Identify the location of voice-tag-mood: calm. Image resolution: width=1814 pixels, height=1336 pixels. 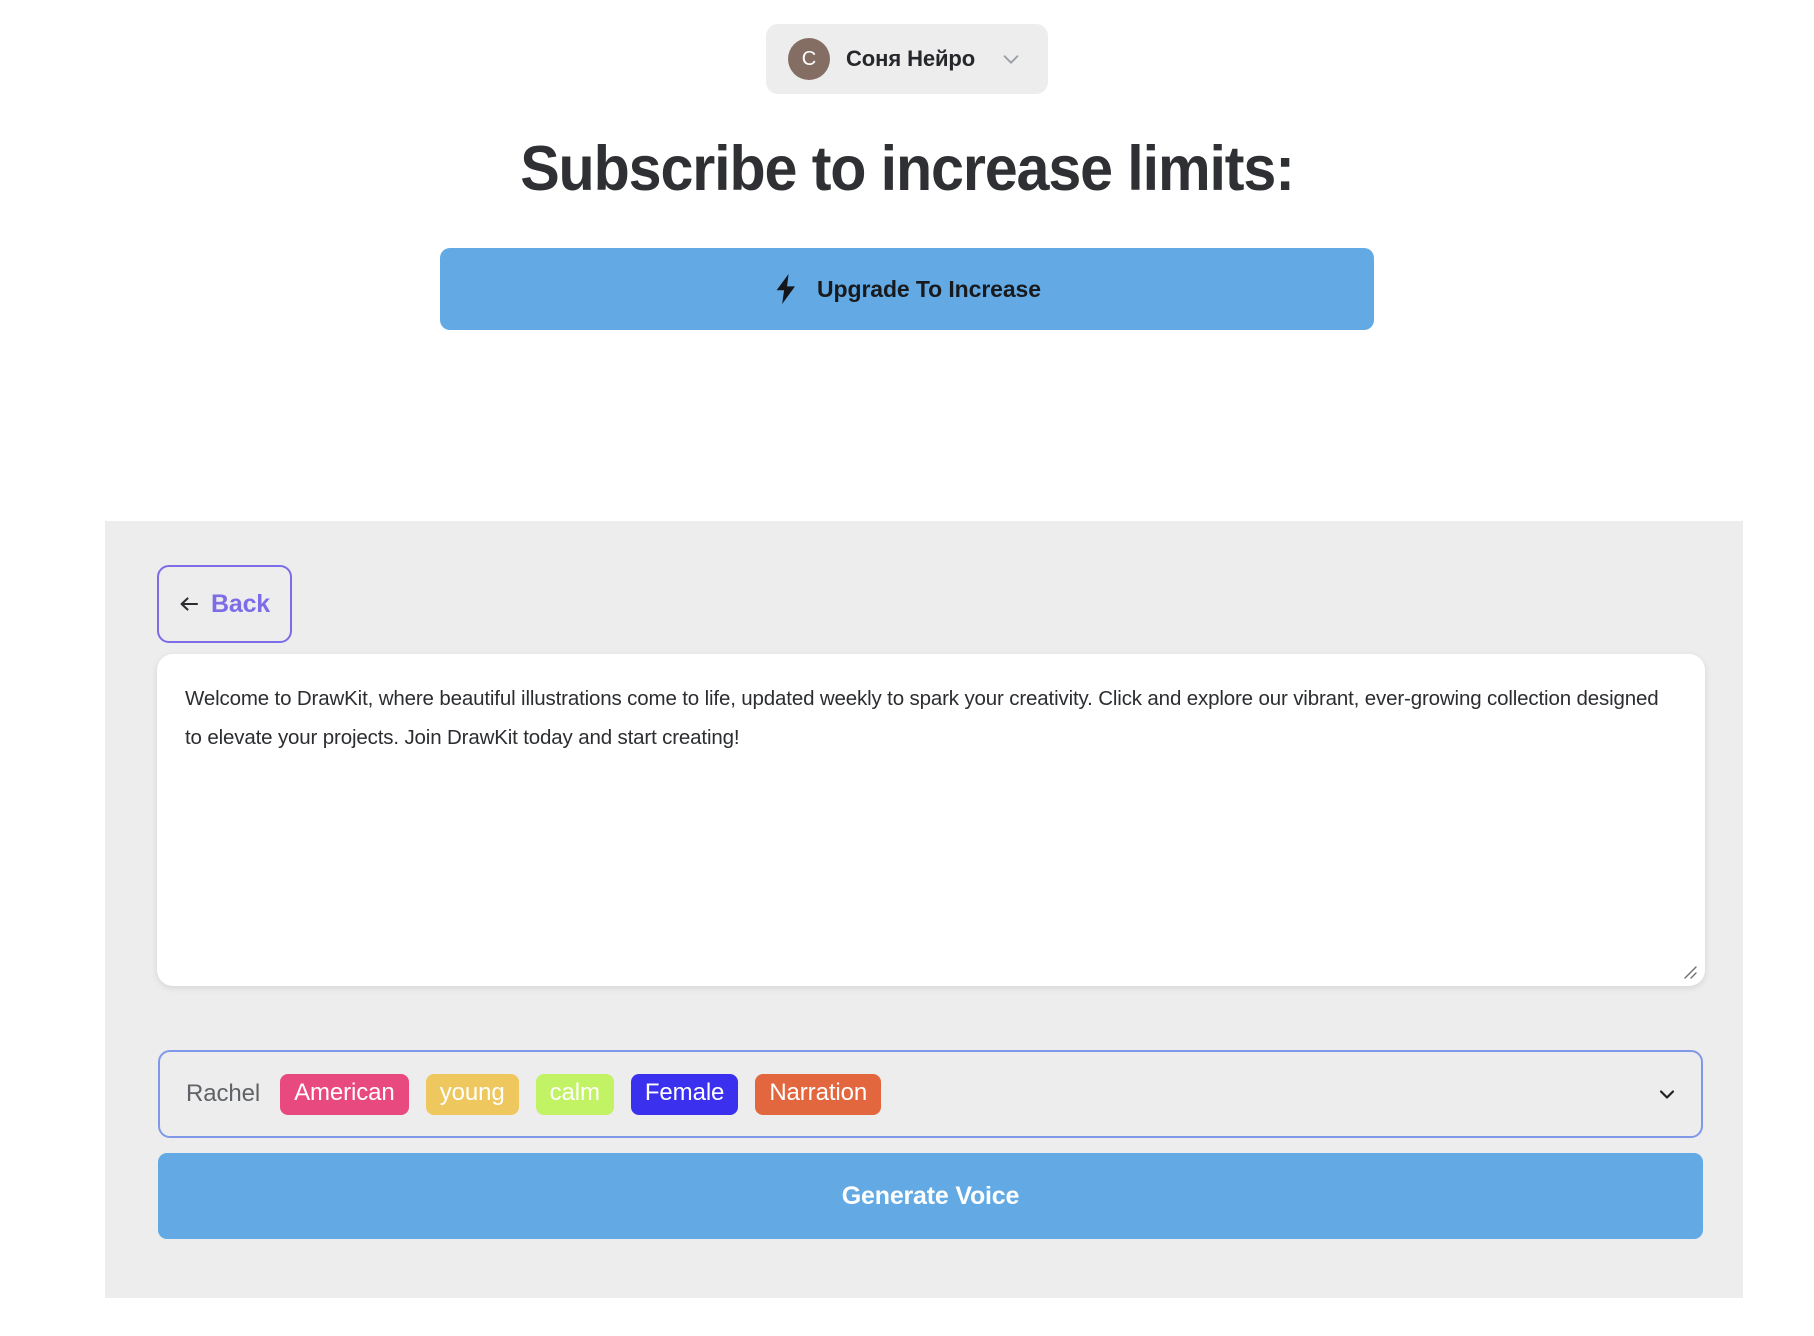
(574, 1094).